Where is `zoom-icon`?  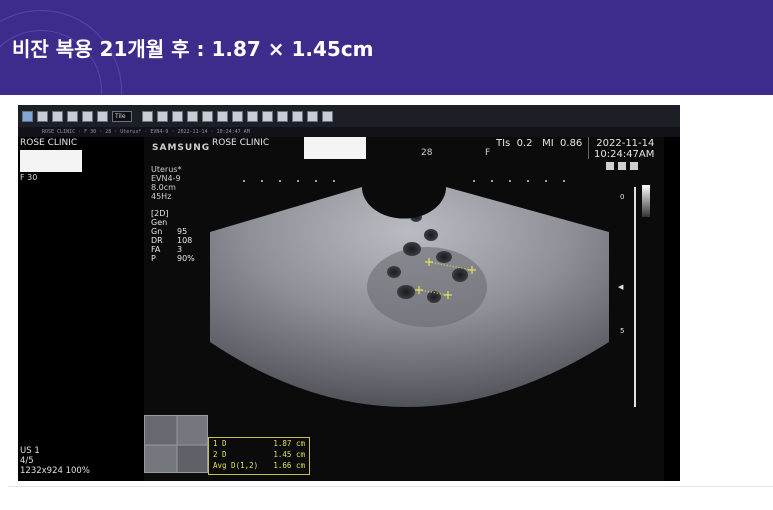 zoom-icon is located at coordinates (72, 116).